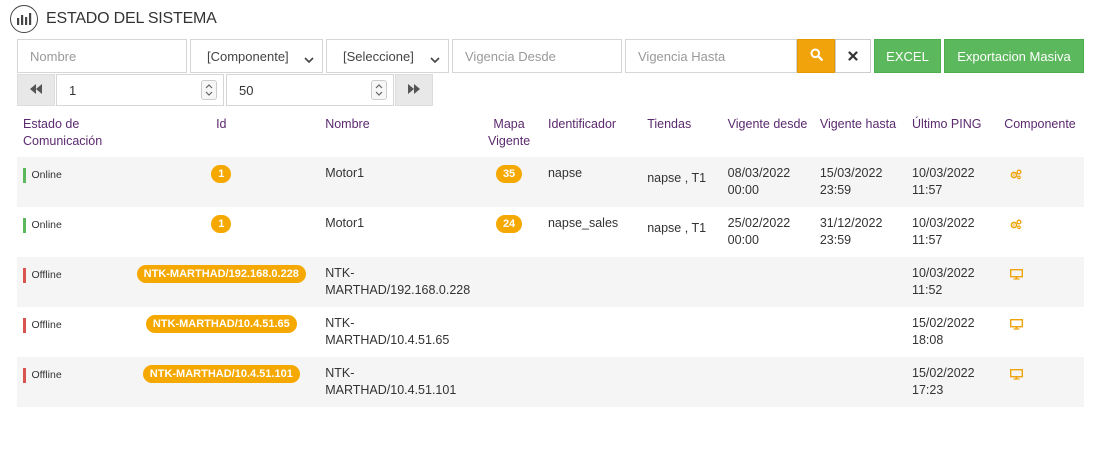 Image resolution: width=1104 pixels, height=460 pixels. I want to click on status-text: Online, so click(46, 225).